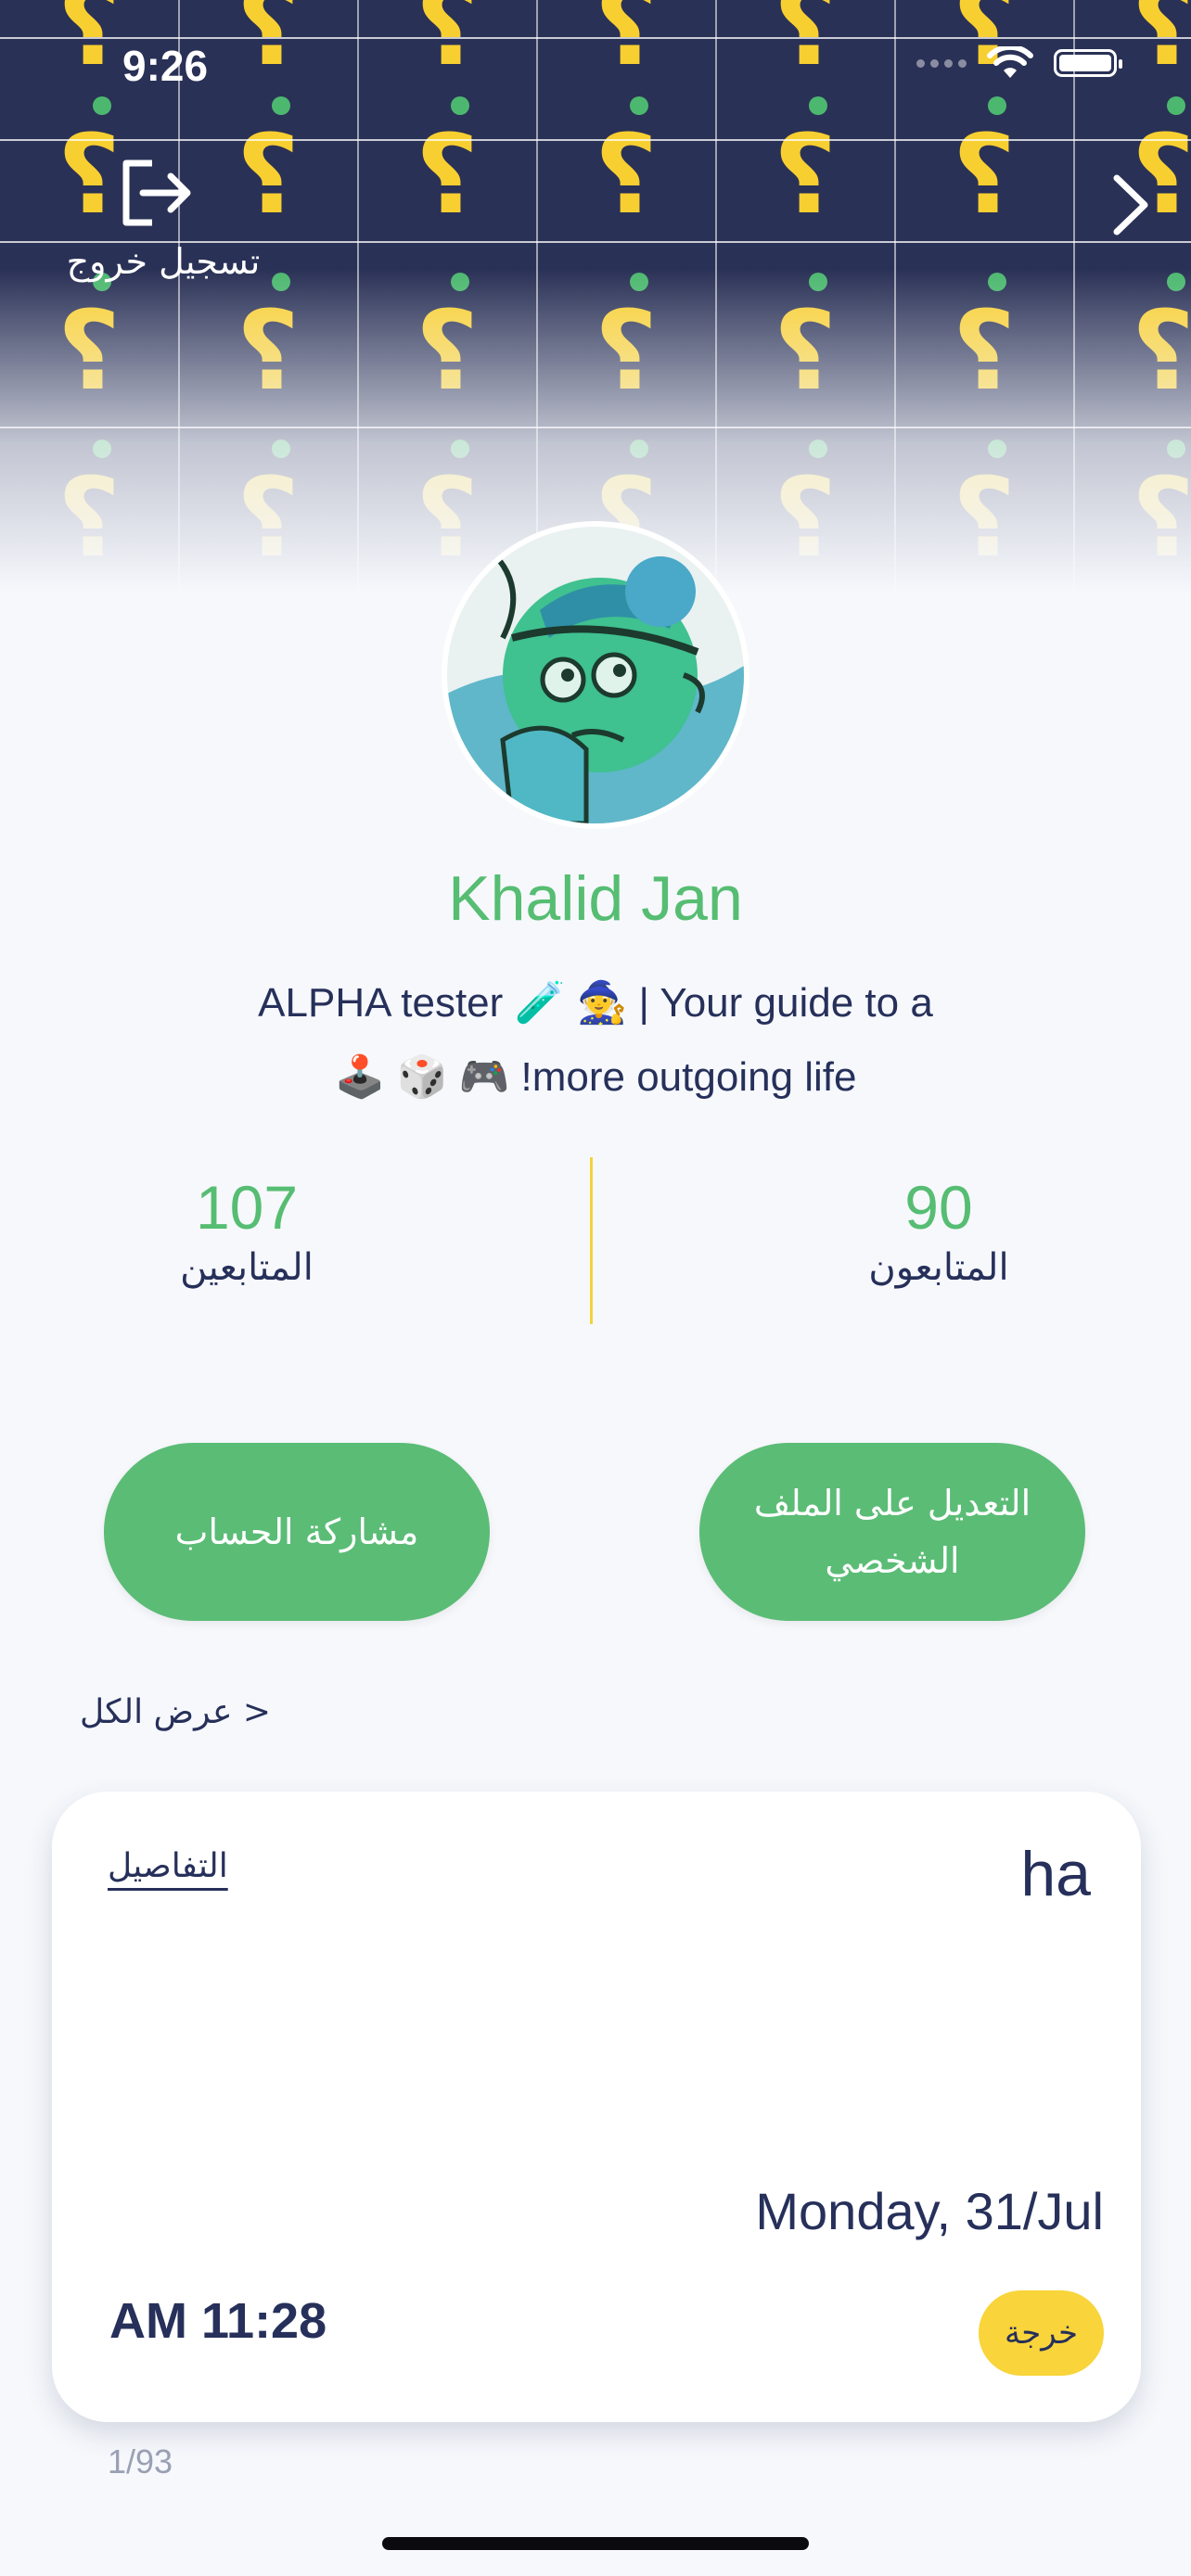 This screenshot has height=2576, width=1191. What do you see at coordinates (164, 261) in the screenshot?
I see `logout-label: تسجيل خروج` at bounding box center [164, 261].